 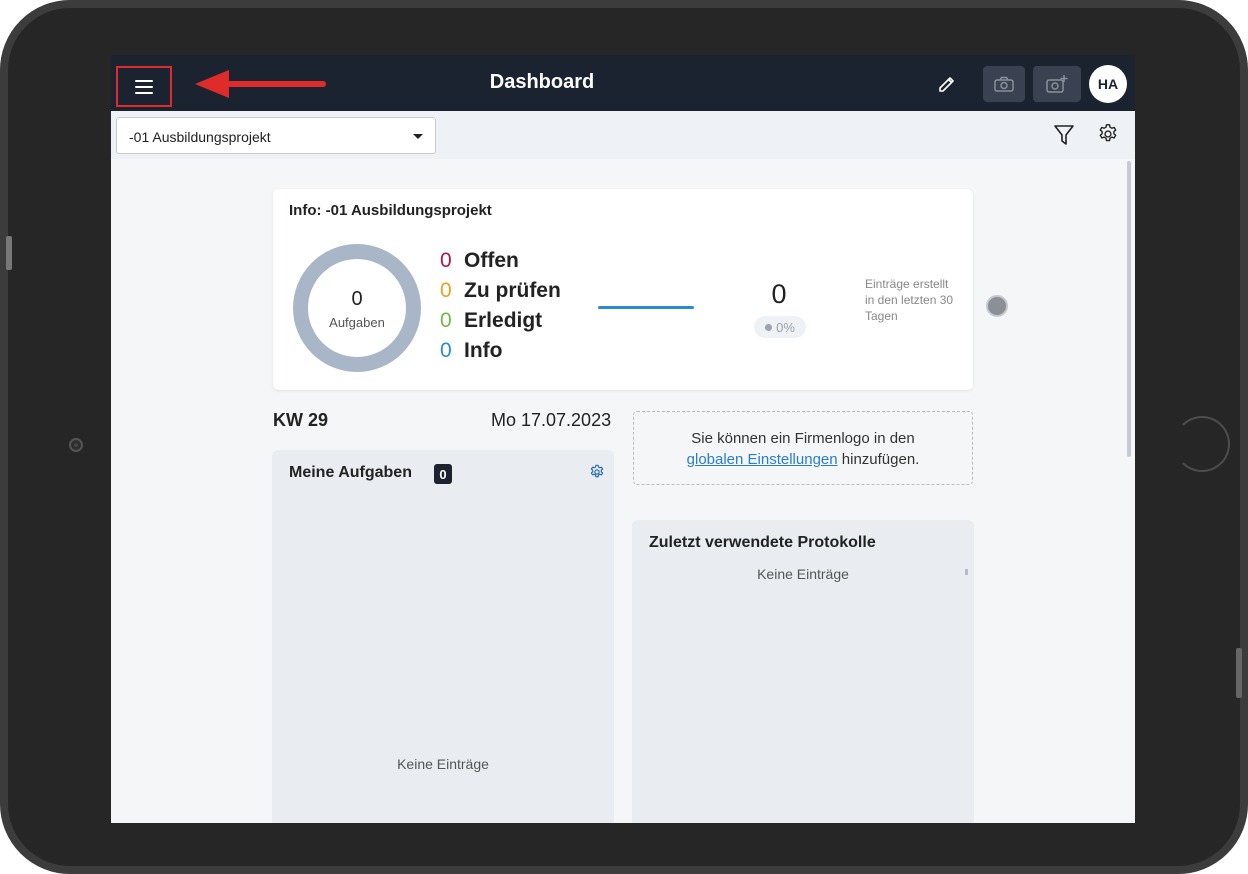 What do you see at coordinates (947, 83) in the screenshot?
I see `edit-icon` at bounding box center [947, 83].